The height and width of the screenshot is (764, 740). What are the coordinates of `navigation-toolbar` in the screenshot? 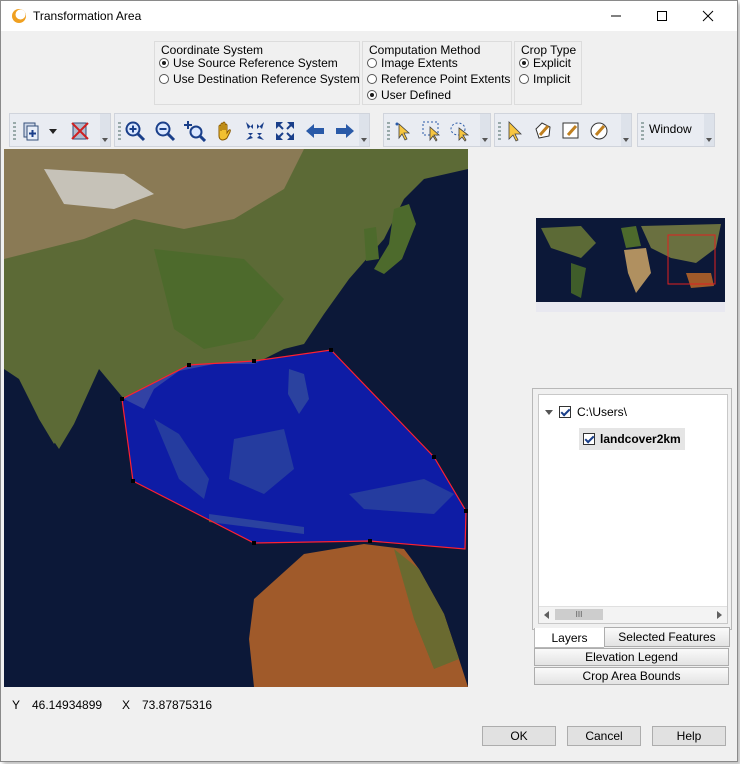 It's located at (242, 130).